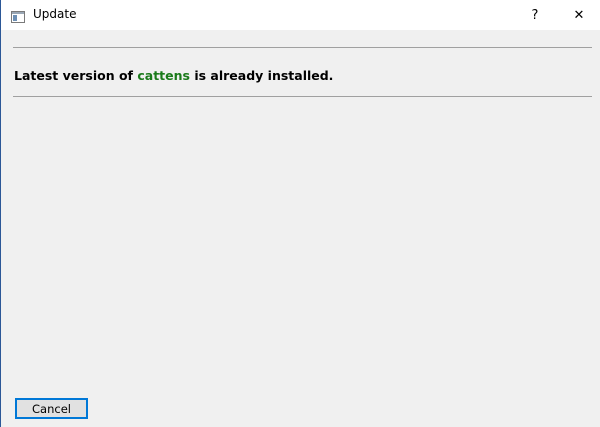 Image resolution: width=600 pixels, height=427 pixels. I want to click on package-name: cattens, so click(163, 75).